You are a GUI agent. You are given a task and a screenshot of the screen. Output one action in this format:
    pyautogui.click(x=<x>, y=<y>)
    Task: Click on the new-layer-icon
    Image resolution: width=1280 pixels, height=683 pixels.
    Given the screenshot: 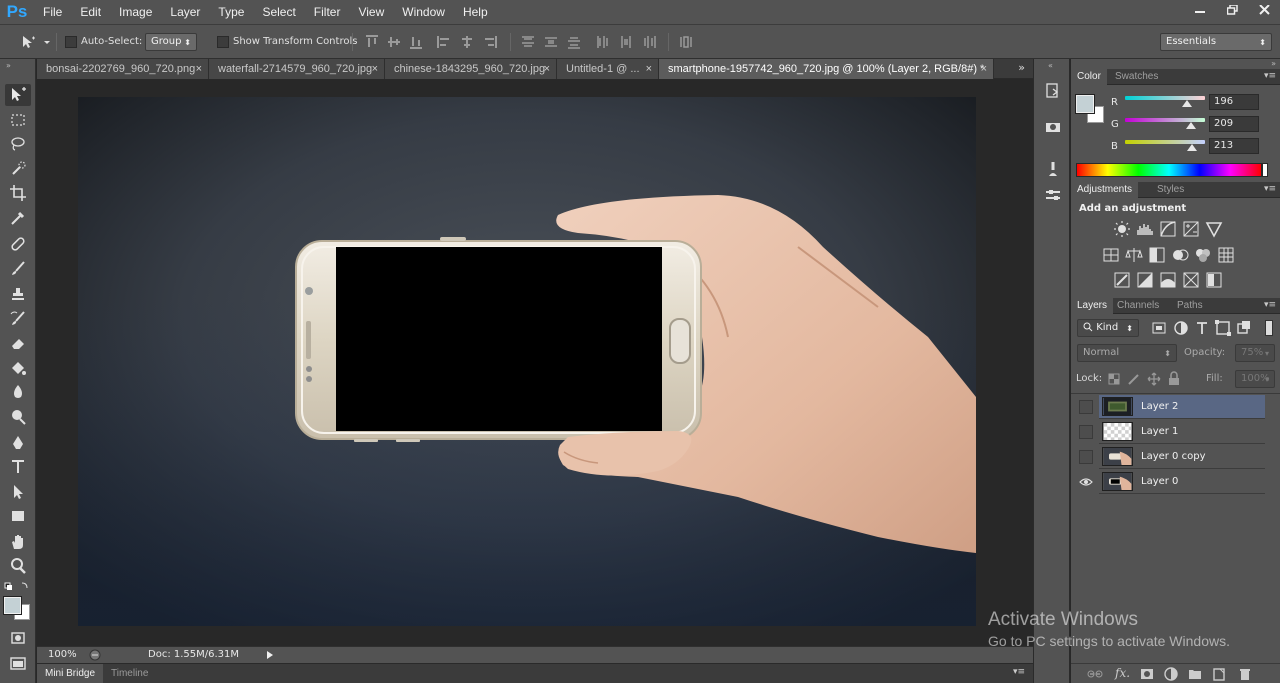 What is the action you would take?
    pyautogui.click(x=1219, y=674)
    